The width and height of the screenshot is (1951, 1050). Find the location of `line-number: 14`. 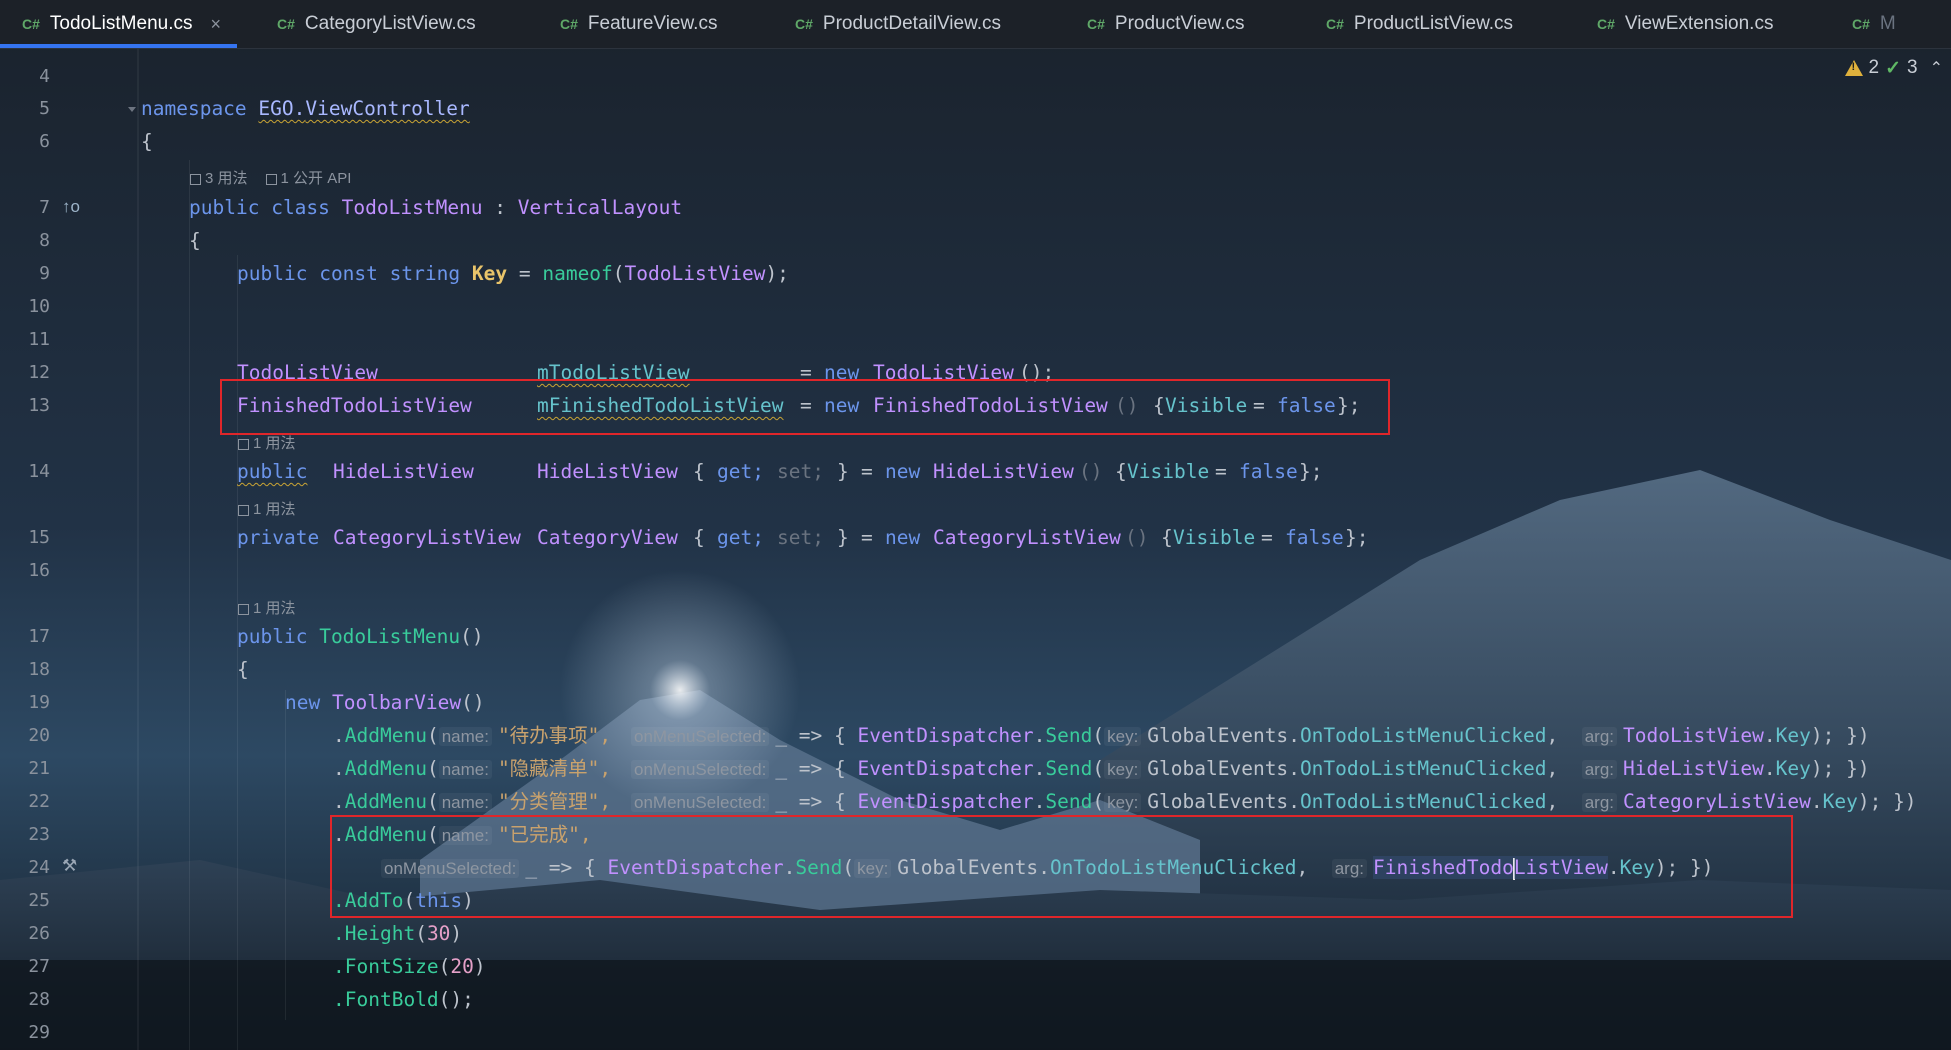

line-number: 14 is located at coordinates (25, 471).